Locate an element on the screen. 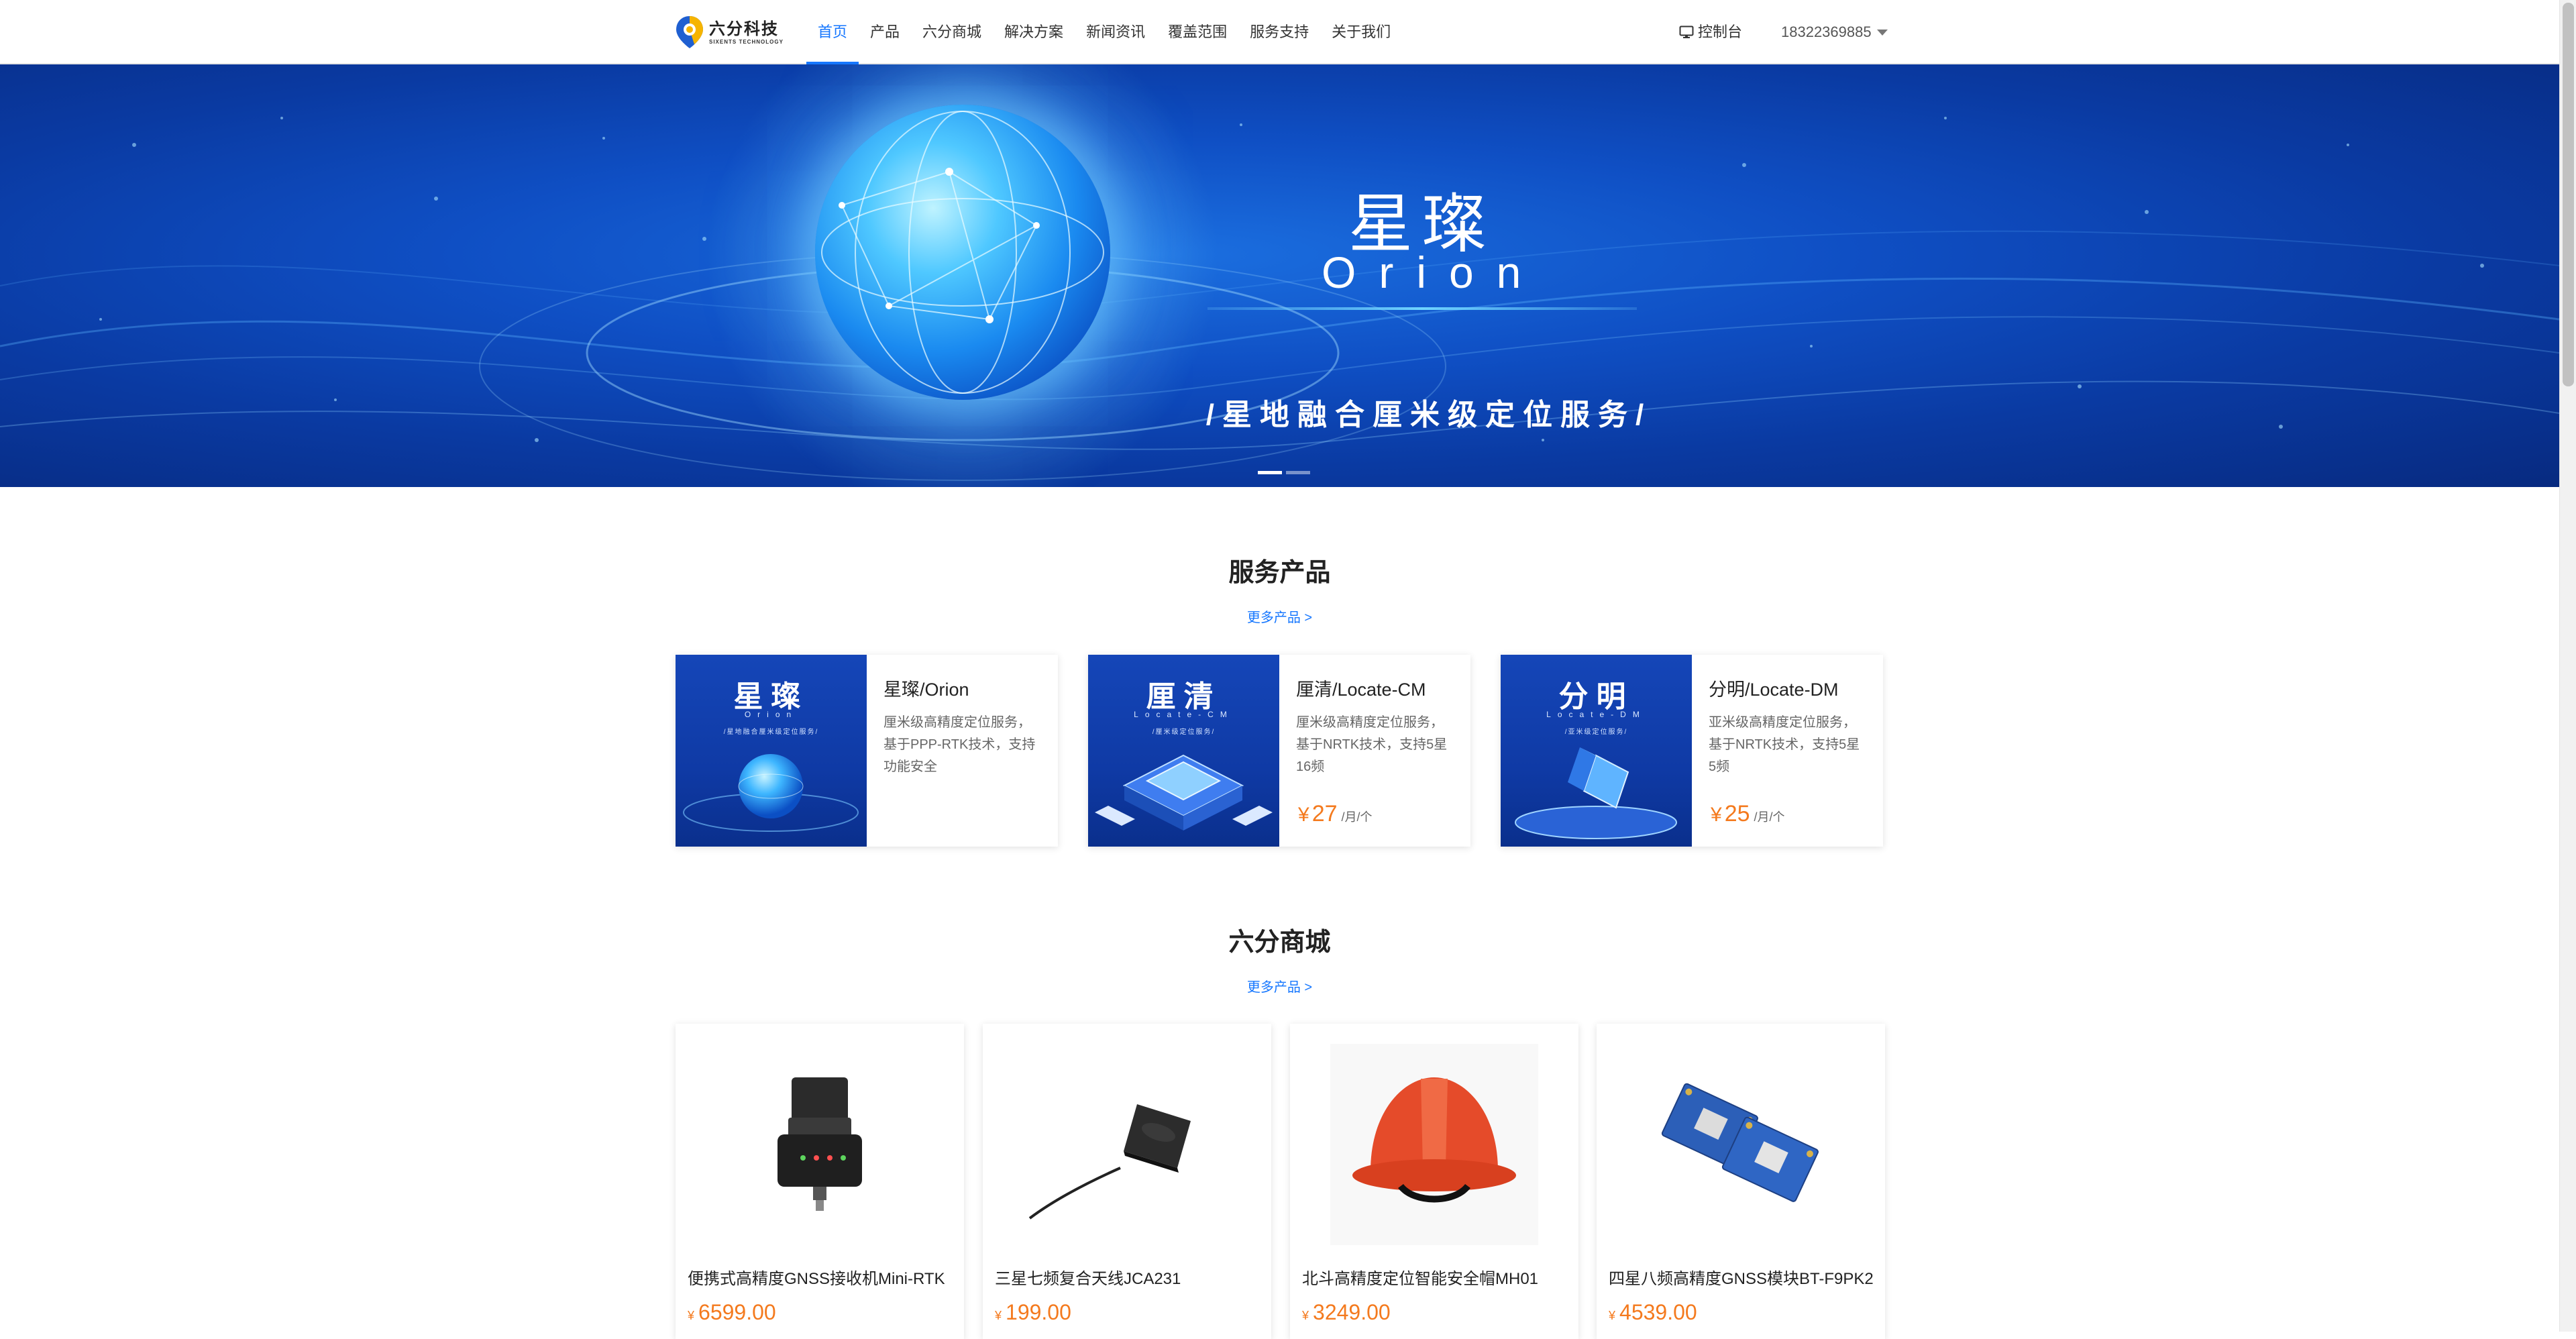 The height and width of the screenshot is (1339, 2576). service-price: ¥25/月/个 is located at coordinates (1748, 814).